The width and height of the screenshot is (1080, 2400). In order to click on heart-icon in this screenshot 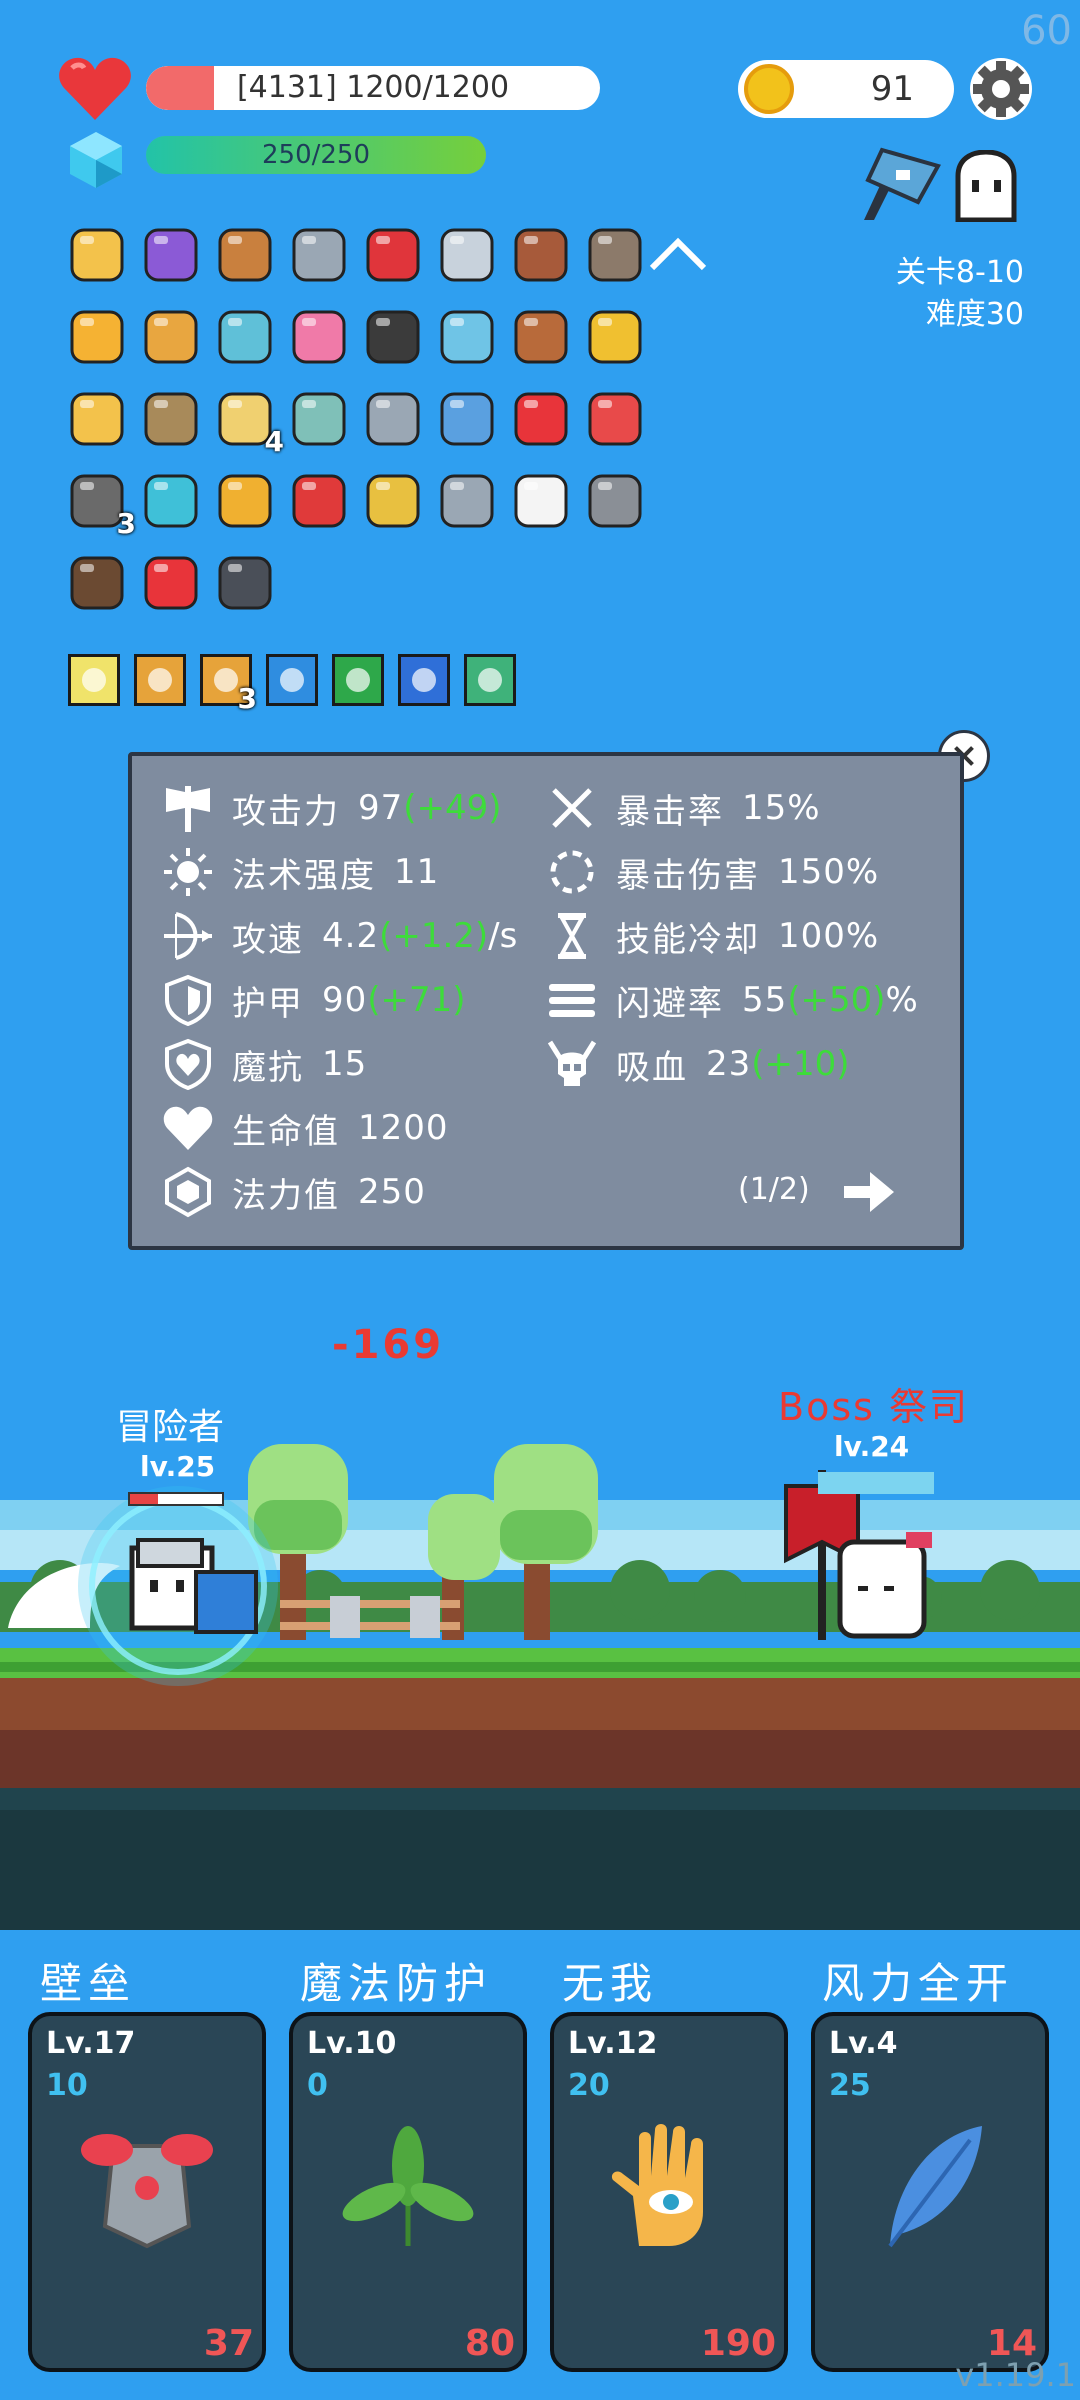, I will do `click(95, 88)`.